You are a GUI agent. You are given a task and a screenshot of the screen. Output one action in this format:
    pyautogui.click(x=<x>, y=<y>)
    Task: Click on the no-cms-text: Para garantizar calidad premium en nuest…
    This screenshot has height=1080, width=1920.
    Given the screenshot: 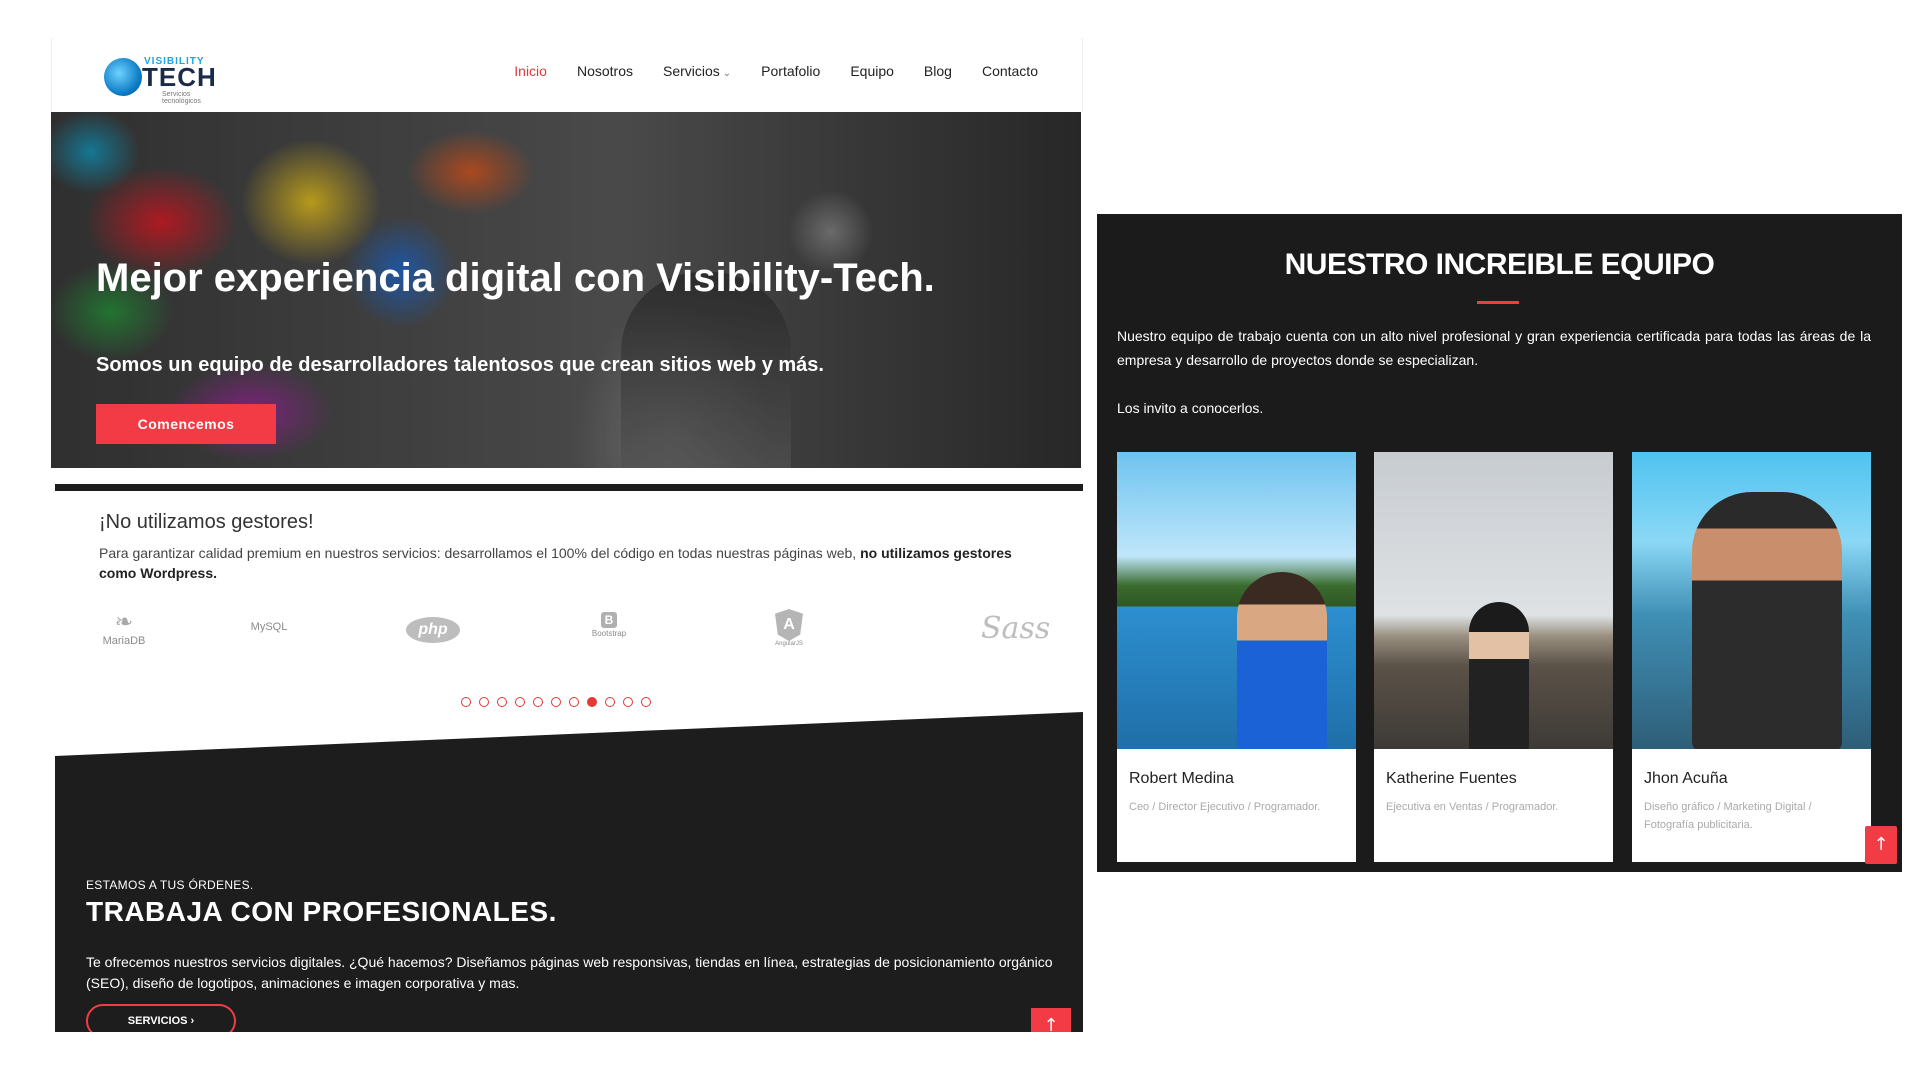 What is the action you would take?
    pyautogui.click(x=569, y=563)
    